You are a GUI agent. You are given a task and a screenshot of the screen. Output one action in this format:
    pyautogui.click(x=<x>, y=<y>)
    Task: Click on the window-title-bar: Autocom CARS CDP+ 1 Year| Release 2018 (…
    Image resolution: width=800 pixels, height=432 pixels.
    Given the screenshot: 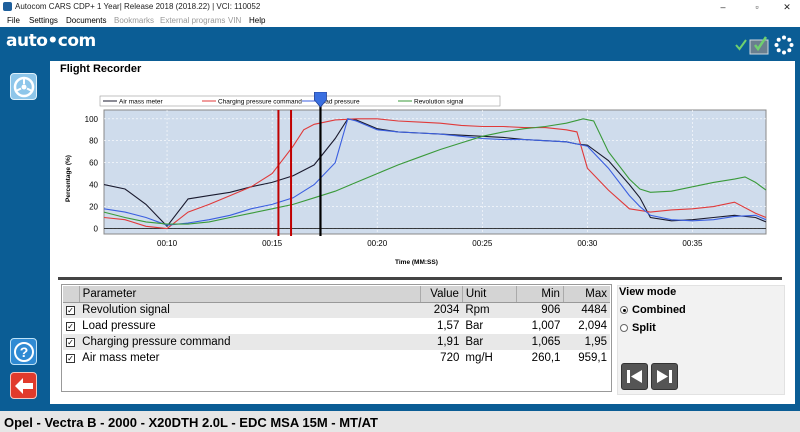 What is the action you would take?
    pyautogui.click(x=400, y=7)
    